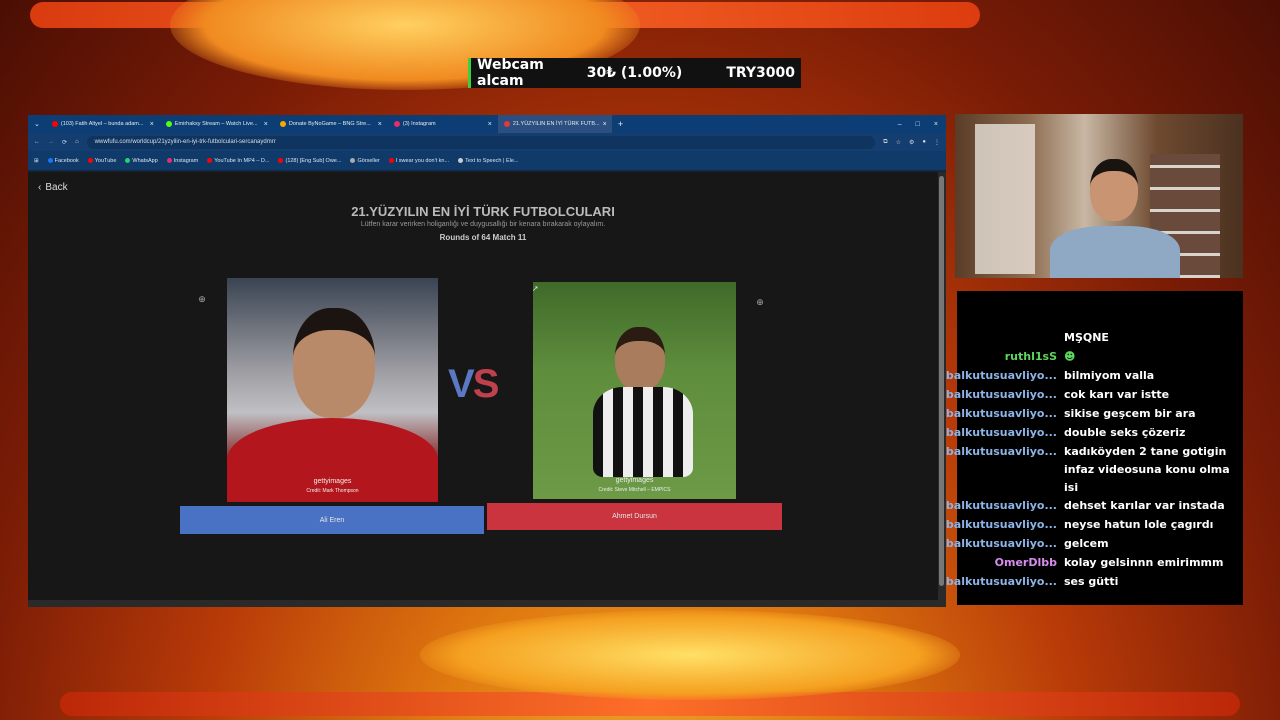 The width and height of the screenshot is (1280, 720). I want to click on donation-goal-bar: Webcam alcam 30₺ (1.00%) TRY3000, so click(634, 73).